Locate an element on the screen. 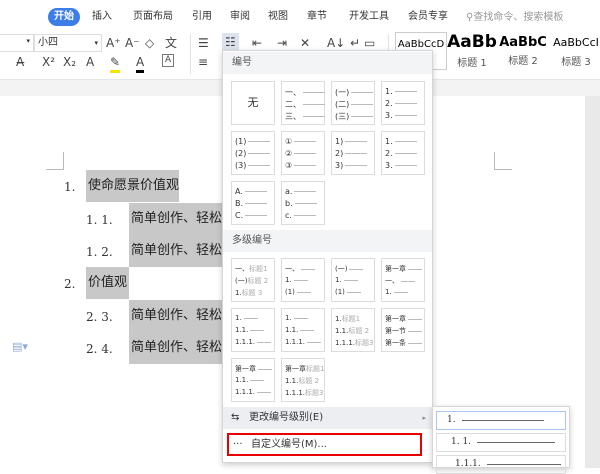 This screenshot has height=474, width=600. show-marks-icon: ↵ is located at coordinates (355, 43).